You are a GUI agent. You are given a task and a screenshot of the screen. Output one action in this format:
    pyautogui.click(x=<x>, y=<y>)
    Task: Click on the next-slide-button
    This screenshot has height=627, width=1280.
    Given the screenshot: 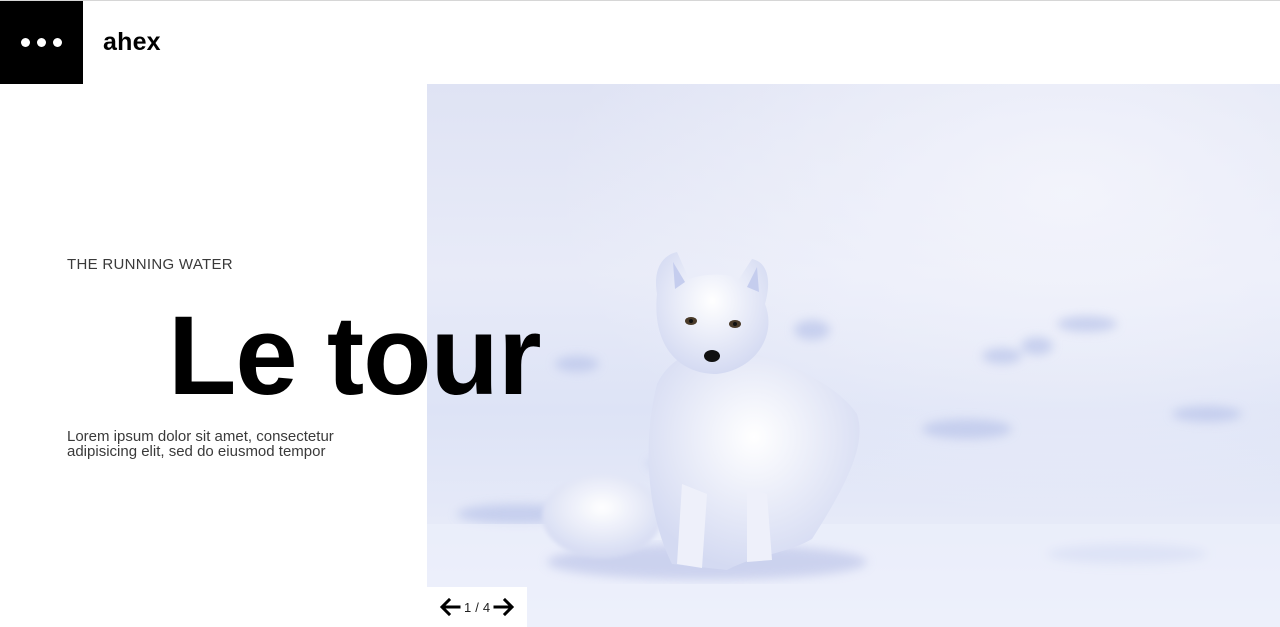 What is the action you would take?
    pyautogui.click(x=504, y=607)
    